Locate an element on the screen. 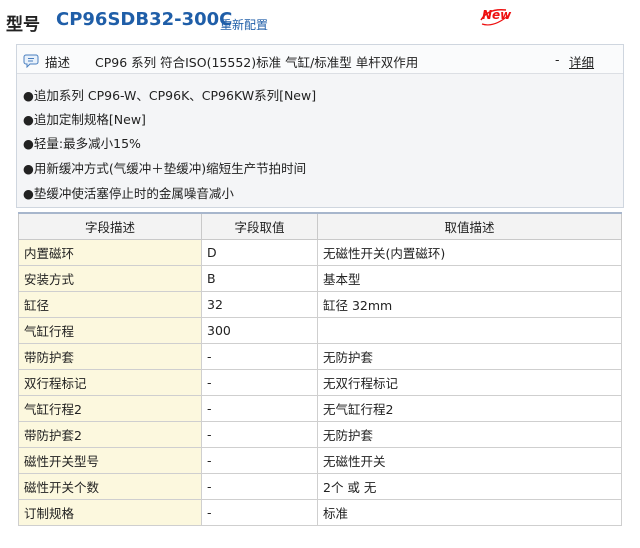 The image size is (640, 548). table-row: 双行程标记 - 无双行程标记 is located at coordinates (320, 382).